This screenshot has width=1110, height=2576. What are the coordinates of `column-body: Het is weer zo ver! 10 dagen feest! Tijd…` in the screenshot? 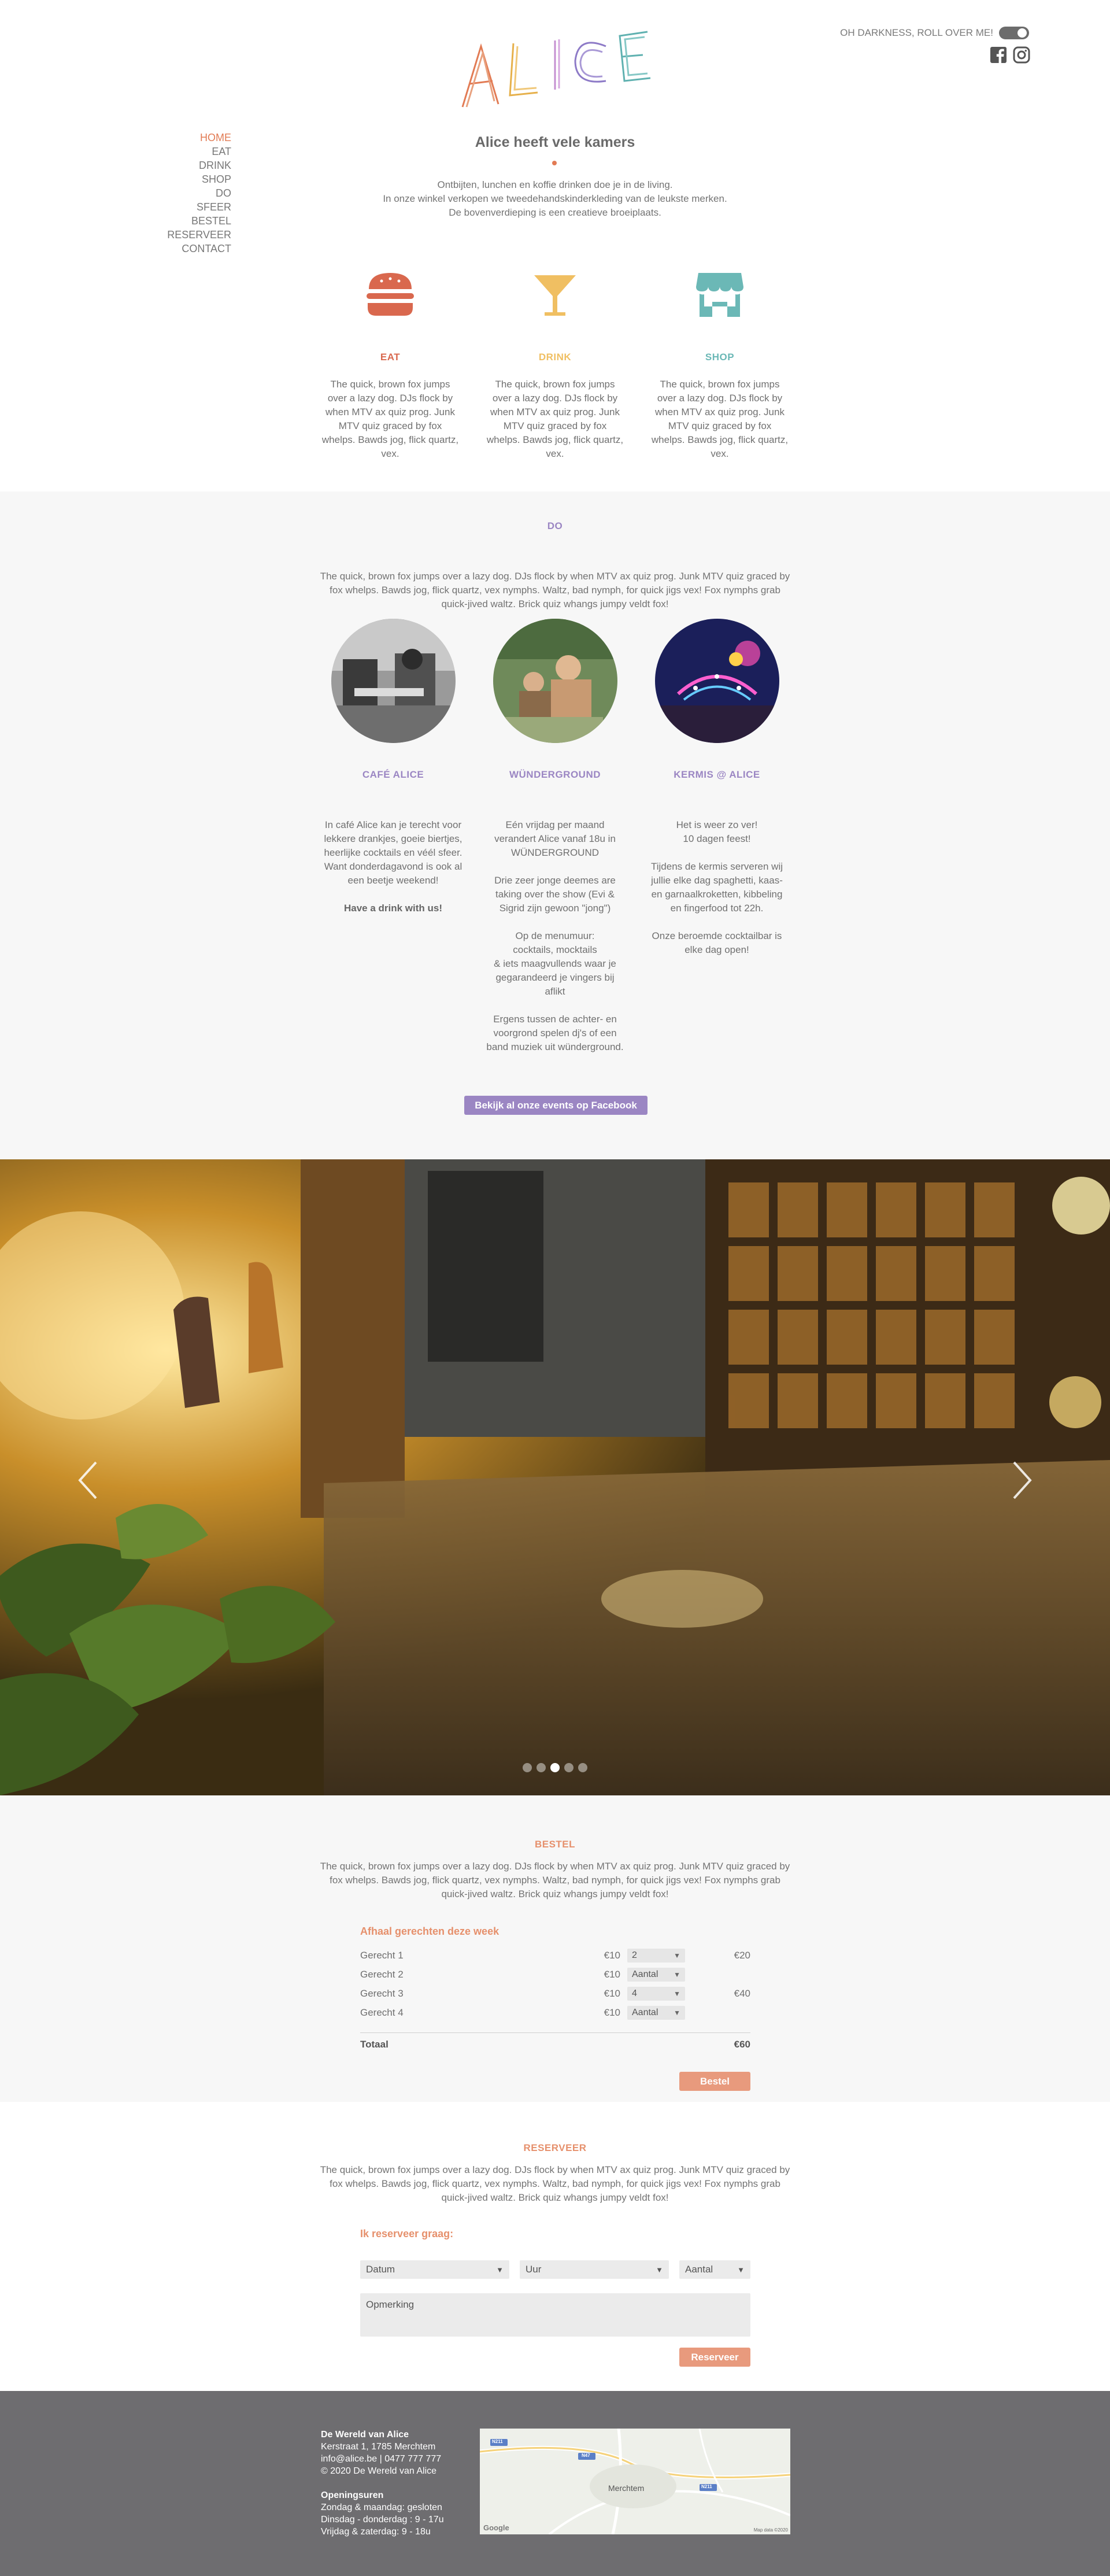 It's located at (717, 887).